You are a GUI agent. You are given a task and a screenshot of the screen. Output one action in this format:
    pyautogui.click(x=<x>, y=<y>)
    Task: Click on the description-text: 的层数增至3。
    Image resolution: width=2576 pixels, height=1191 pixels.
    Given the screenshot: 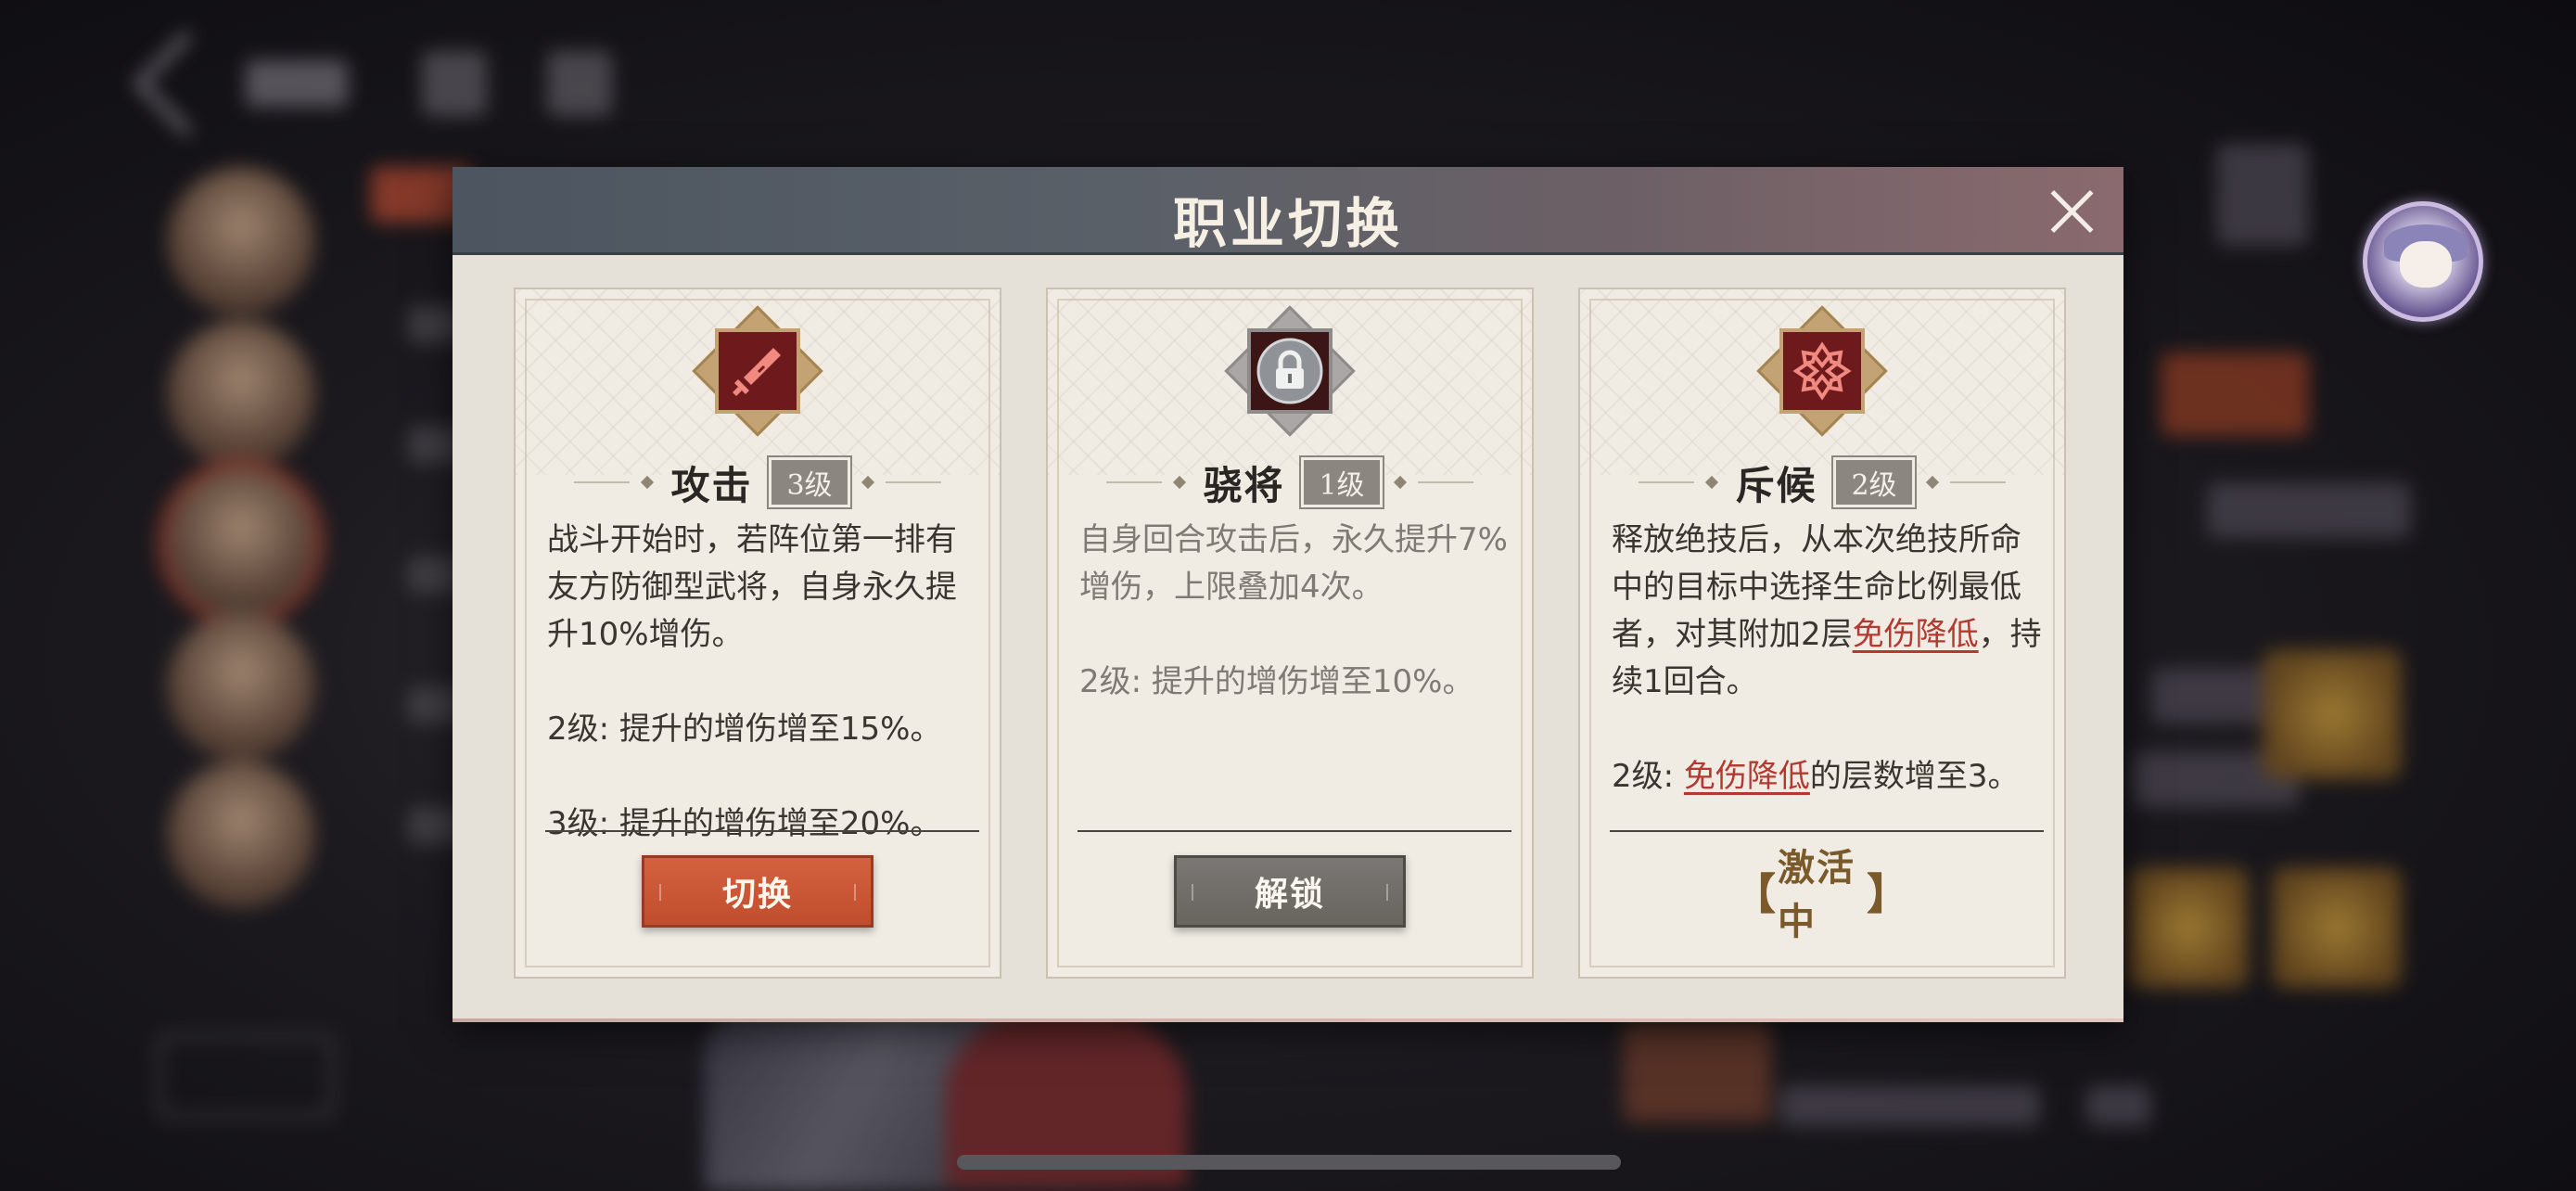 What is the action you would take?
    pyautogui.click(x=1914, y=777)
    